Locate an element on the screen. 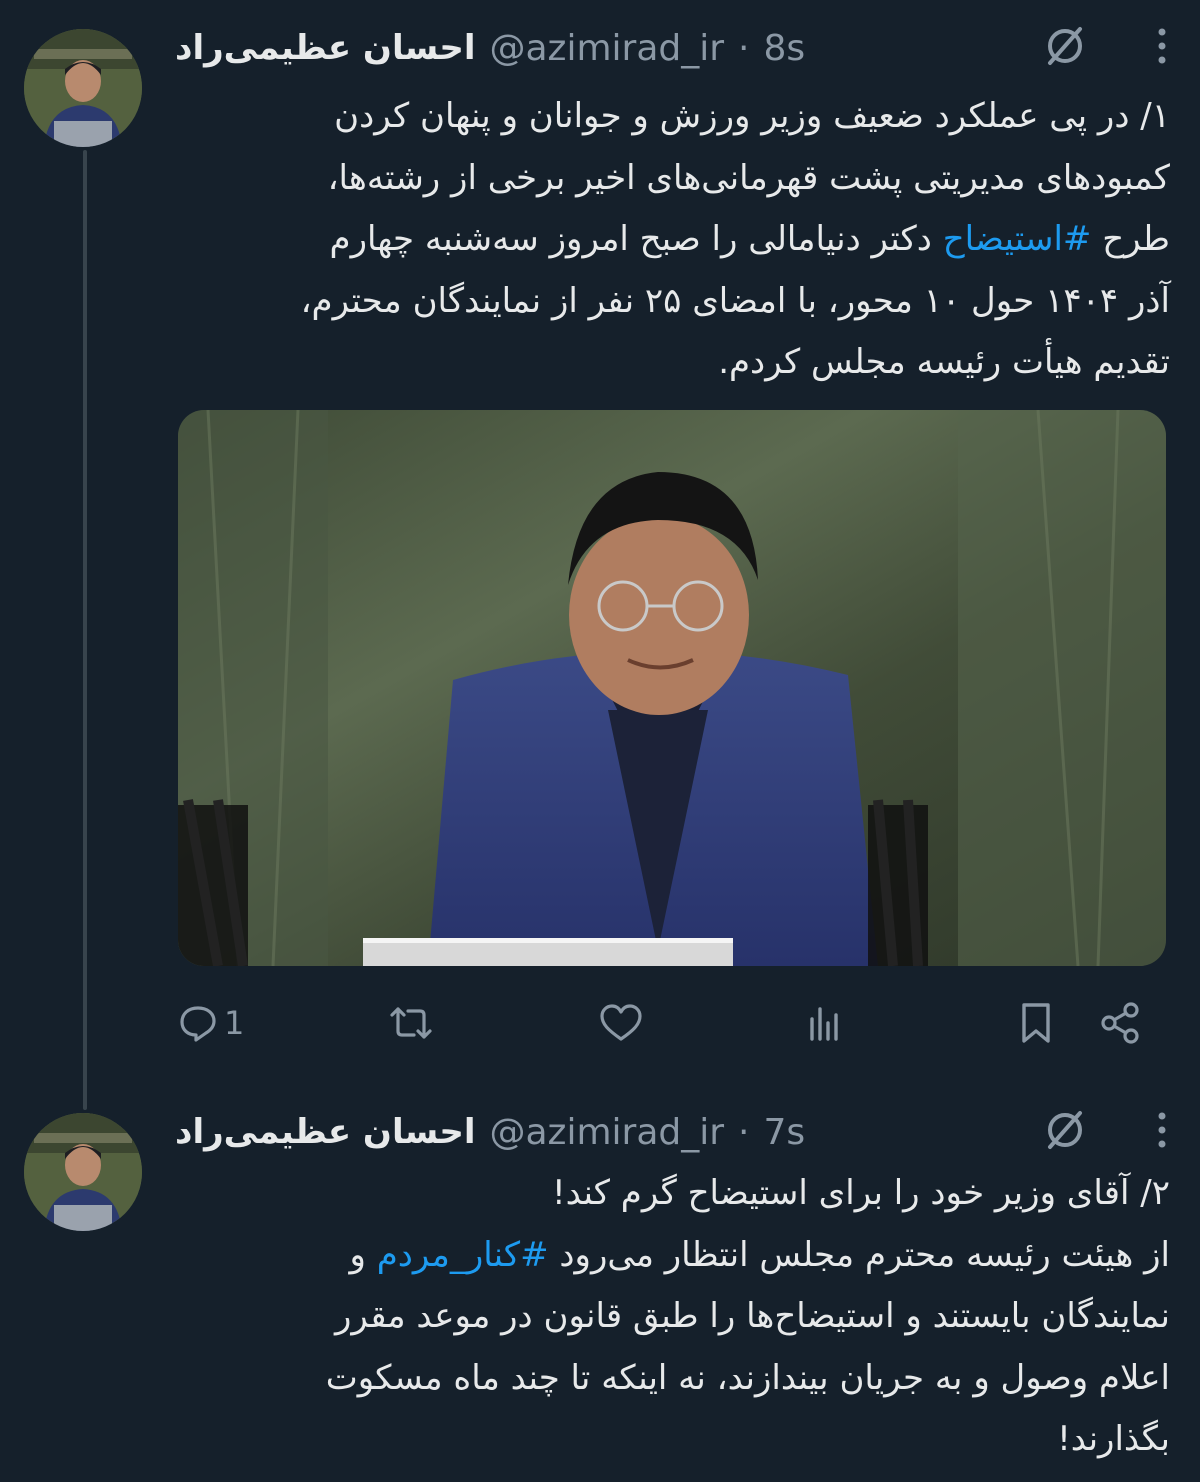 The width and height of the screenshot is (1200, 1482). hashtag-link: #کنار_مردم is located at coordinates (463, 1255).